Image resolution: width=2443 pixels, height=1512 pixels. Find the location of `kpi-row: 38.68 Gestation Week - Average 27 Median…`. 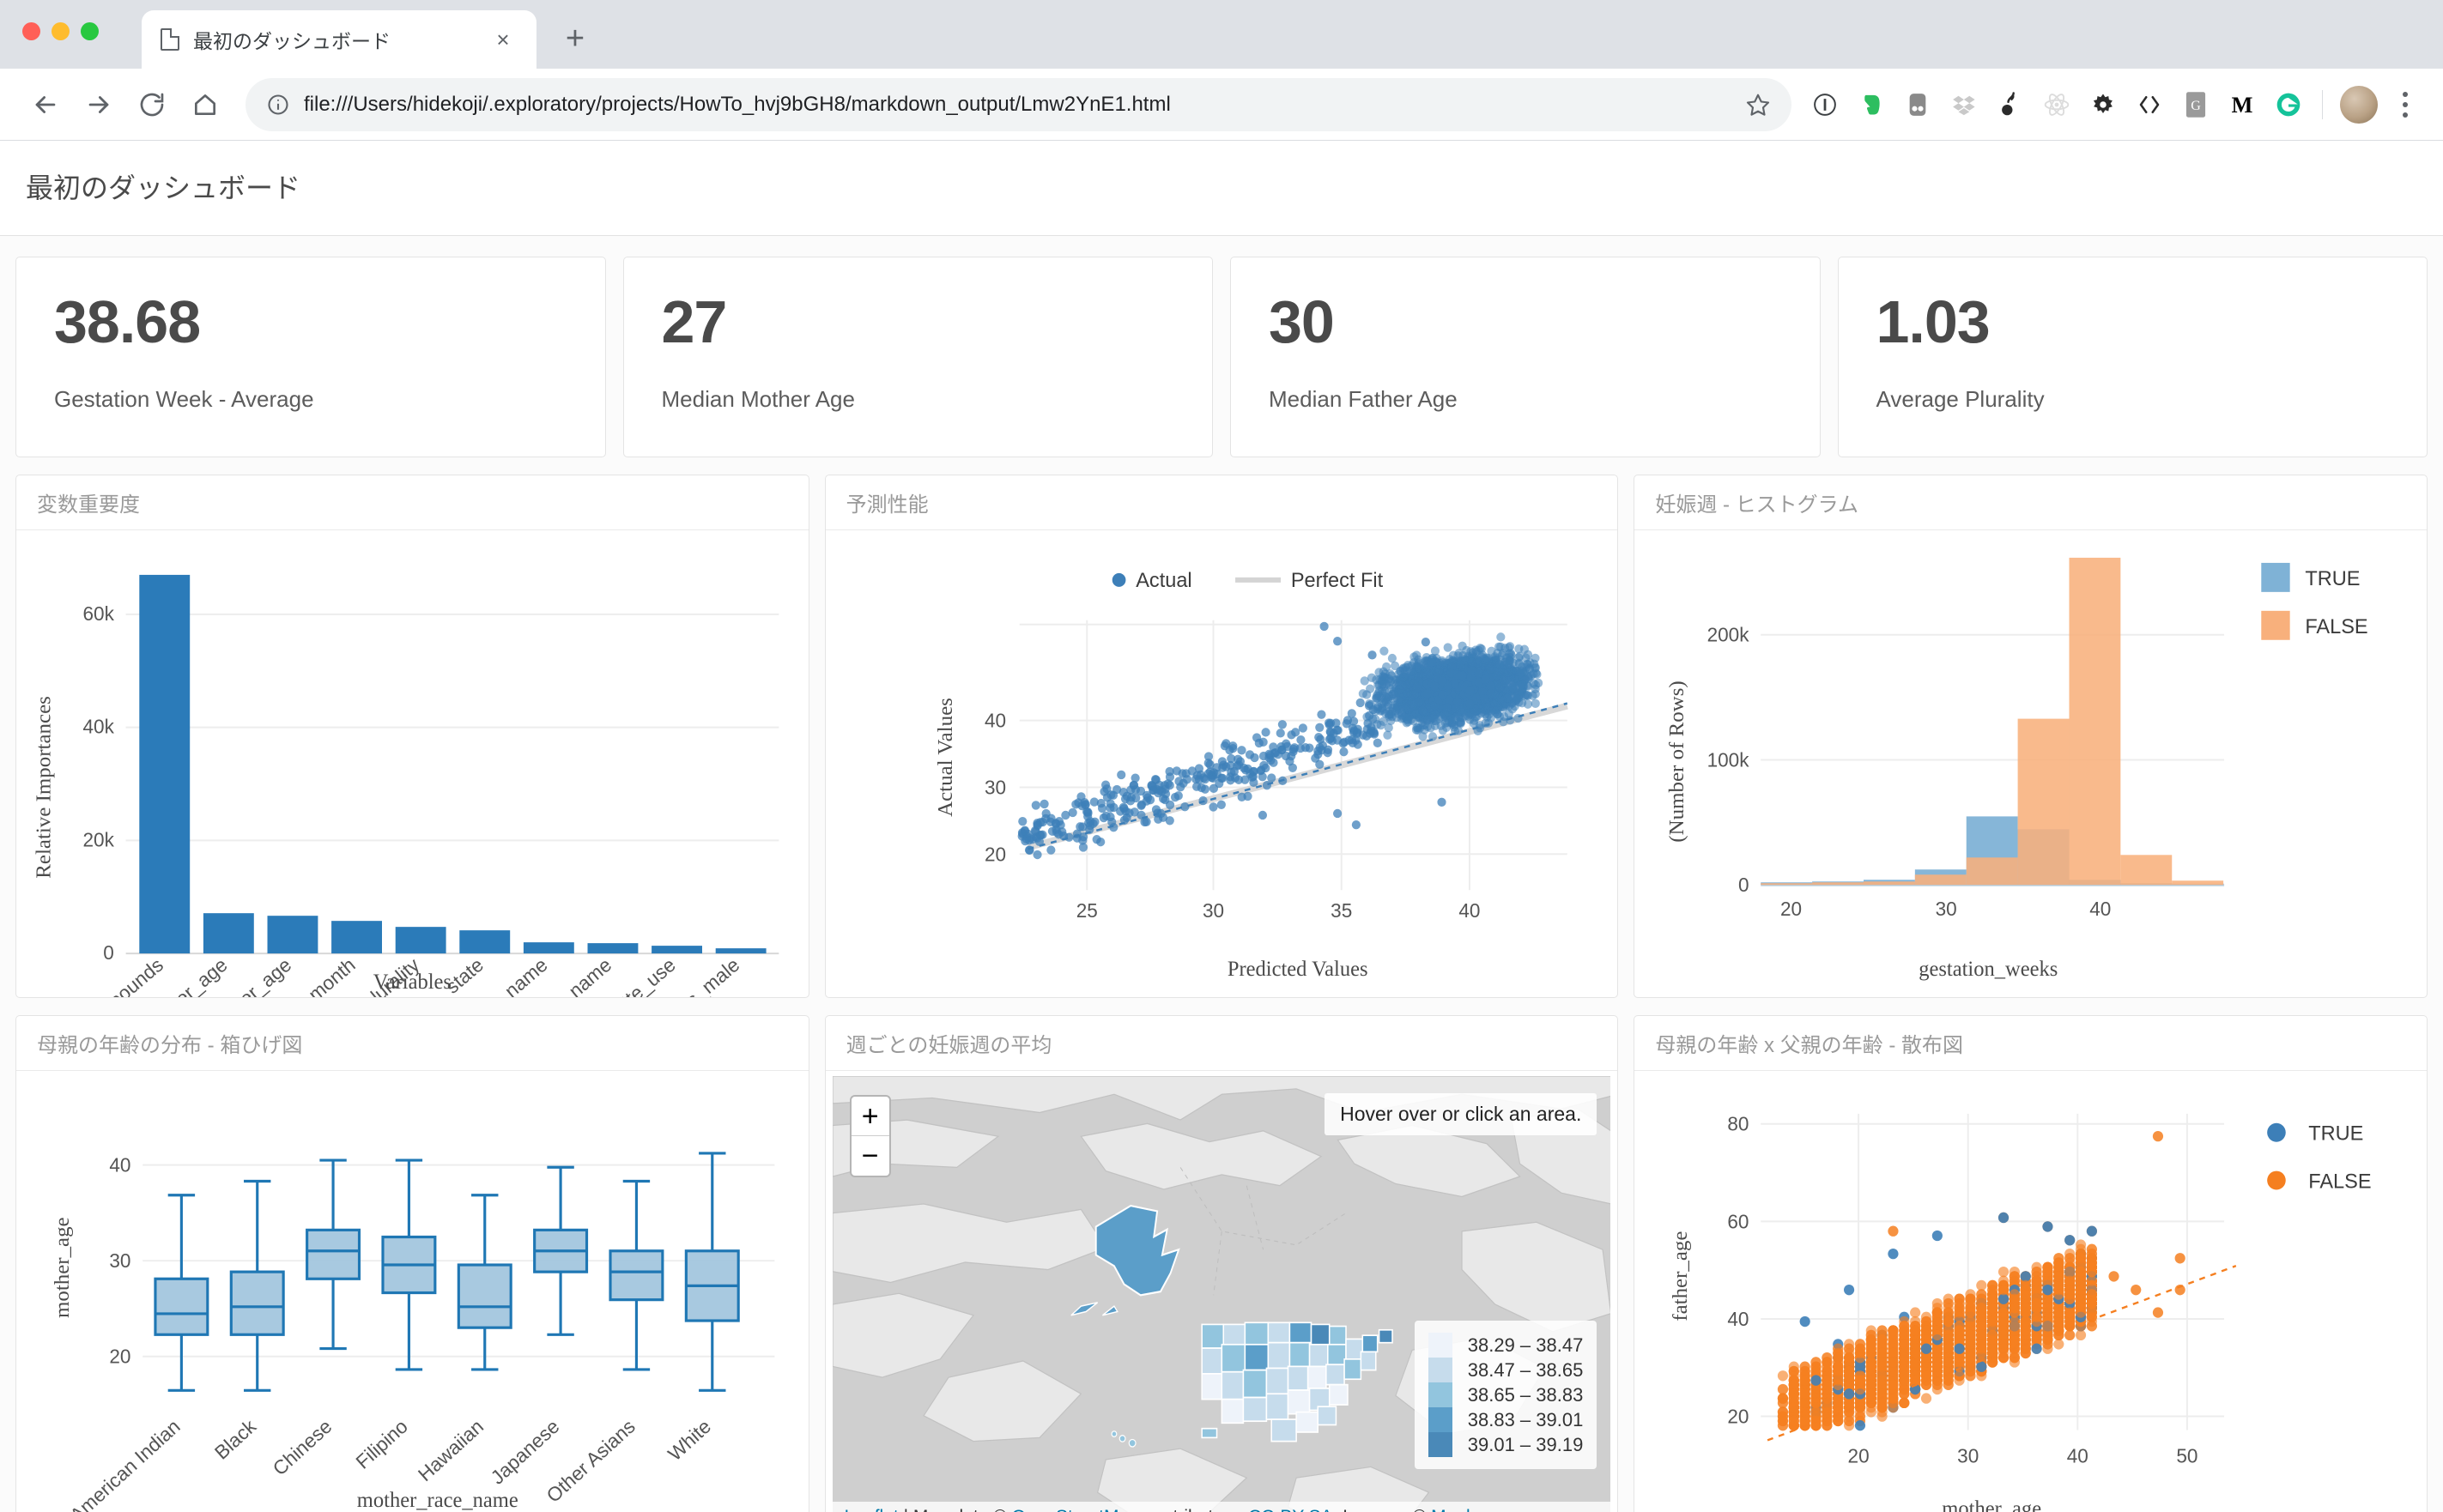

kpi-row: 38.68 Gestation Week - Average 27 Median… is located at coordinates (1221, 358).